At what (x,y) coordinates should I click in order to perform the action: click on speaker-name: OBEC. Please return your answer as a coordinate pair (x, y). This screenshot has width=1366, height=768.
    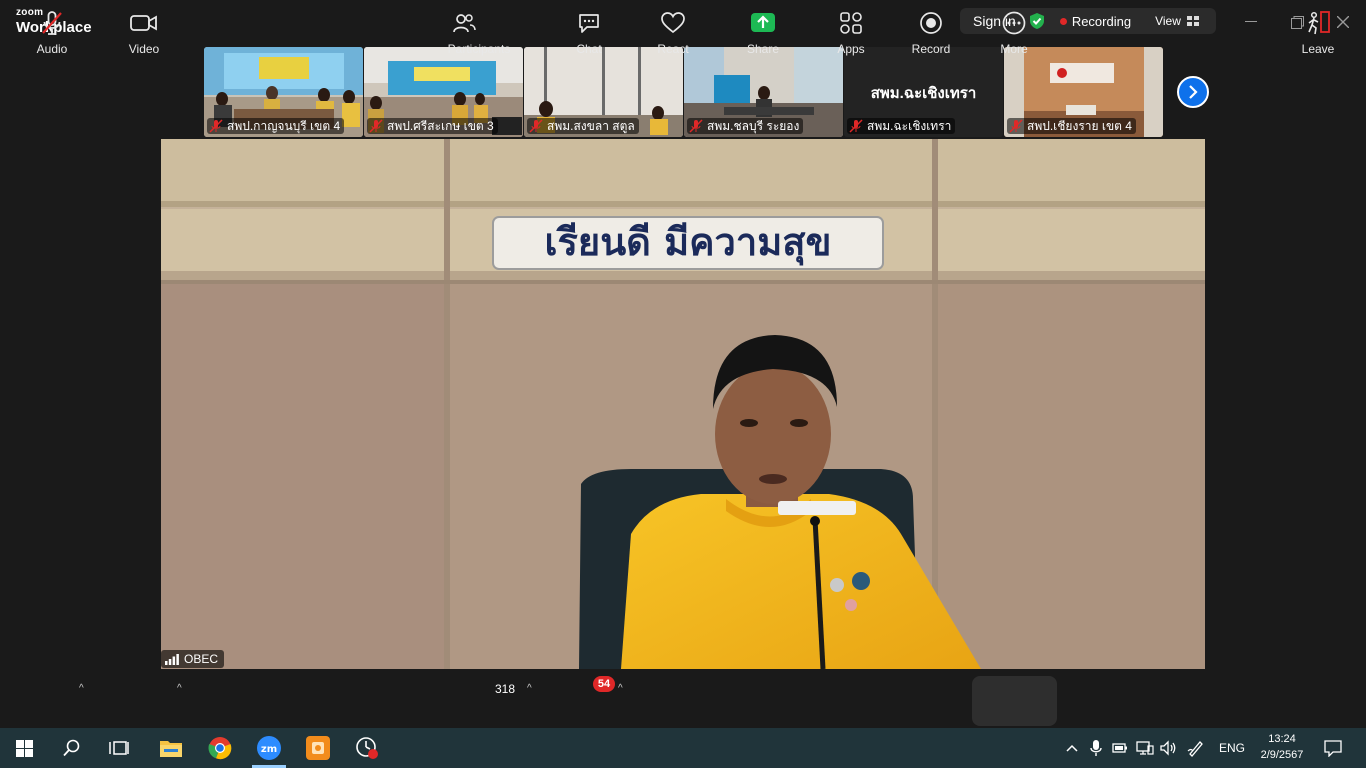
    Looking at the image, I should click on (201, 659).